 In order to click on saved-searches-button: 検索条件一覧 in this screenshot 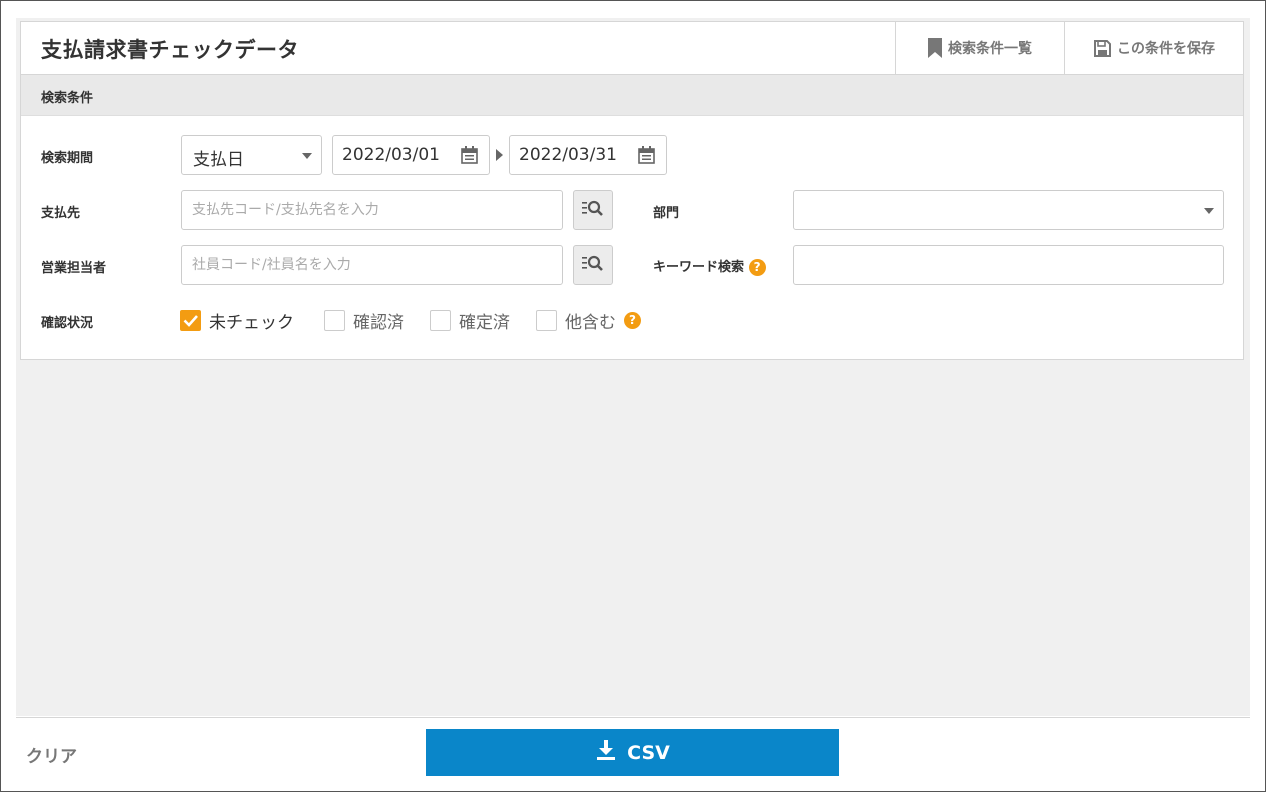, I will do `click(979, 48)`.